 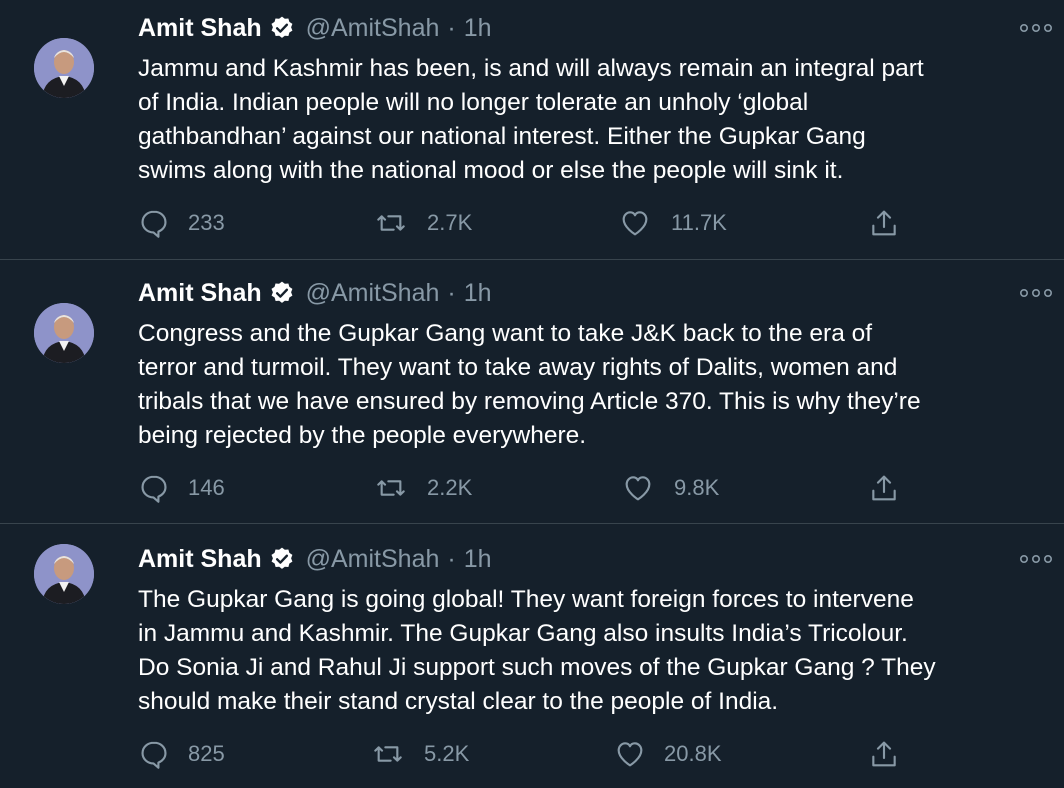 What do you see at coordinates (181, 488) in the screenshot?
I see `reply-button: 146` at bounding box center [181, 488].